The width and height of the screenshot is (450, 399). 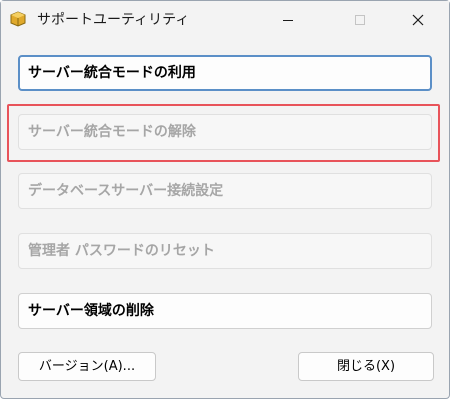 What do you see at coordinates (18, 19) in the screenshot?
I see `app-icon` at bounding box center [18, 19].